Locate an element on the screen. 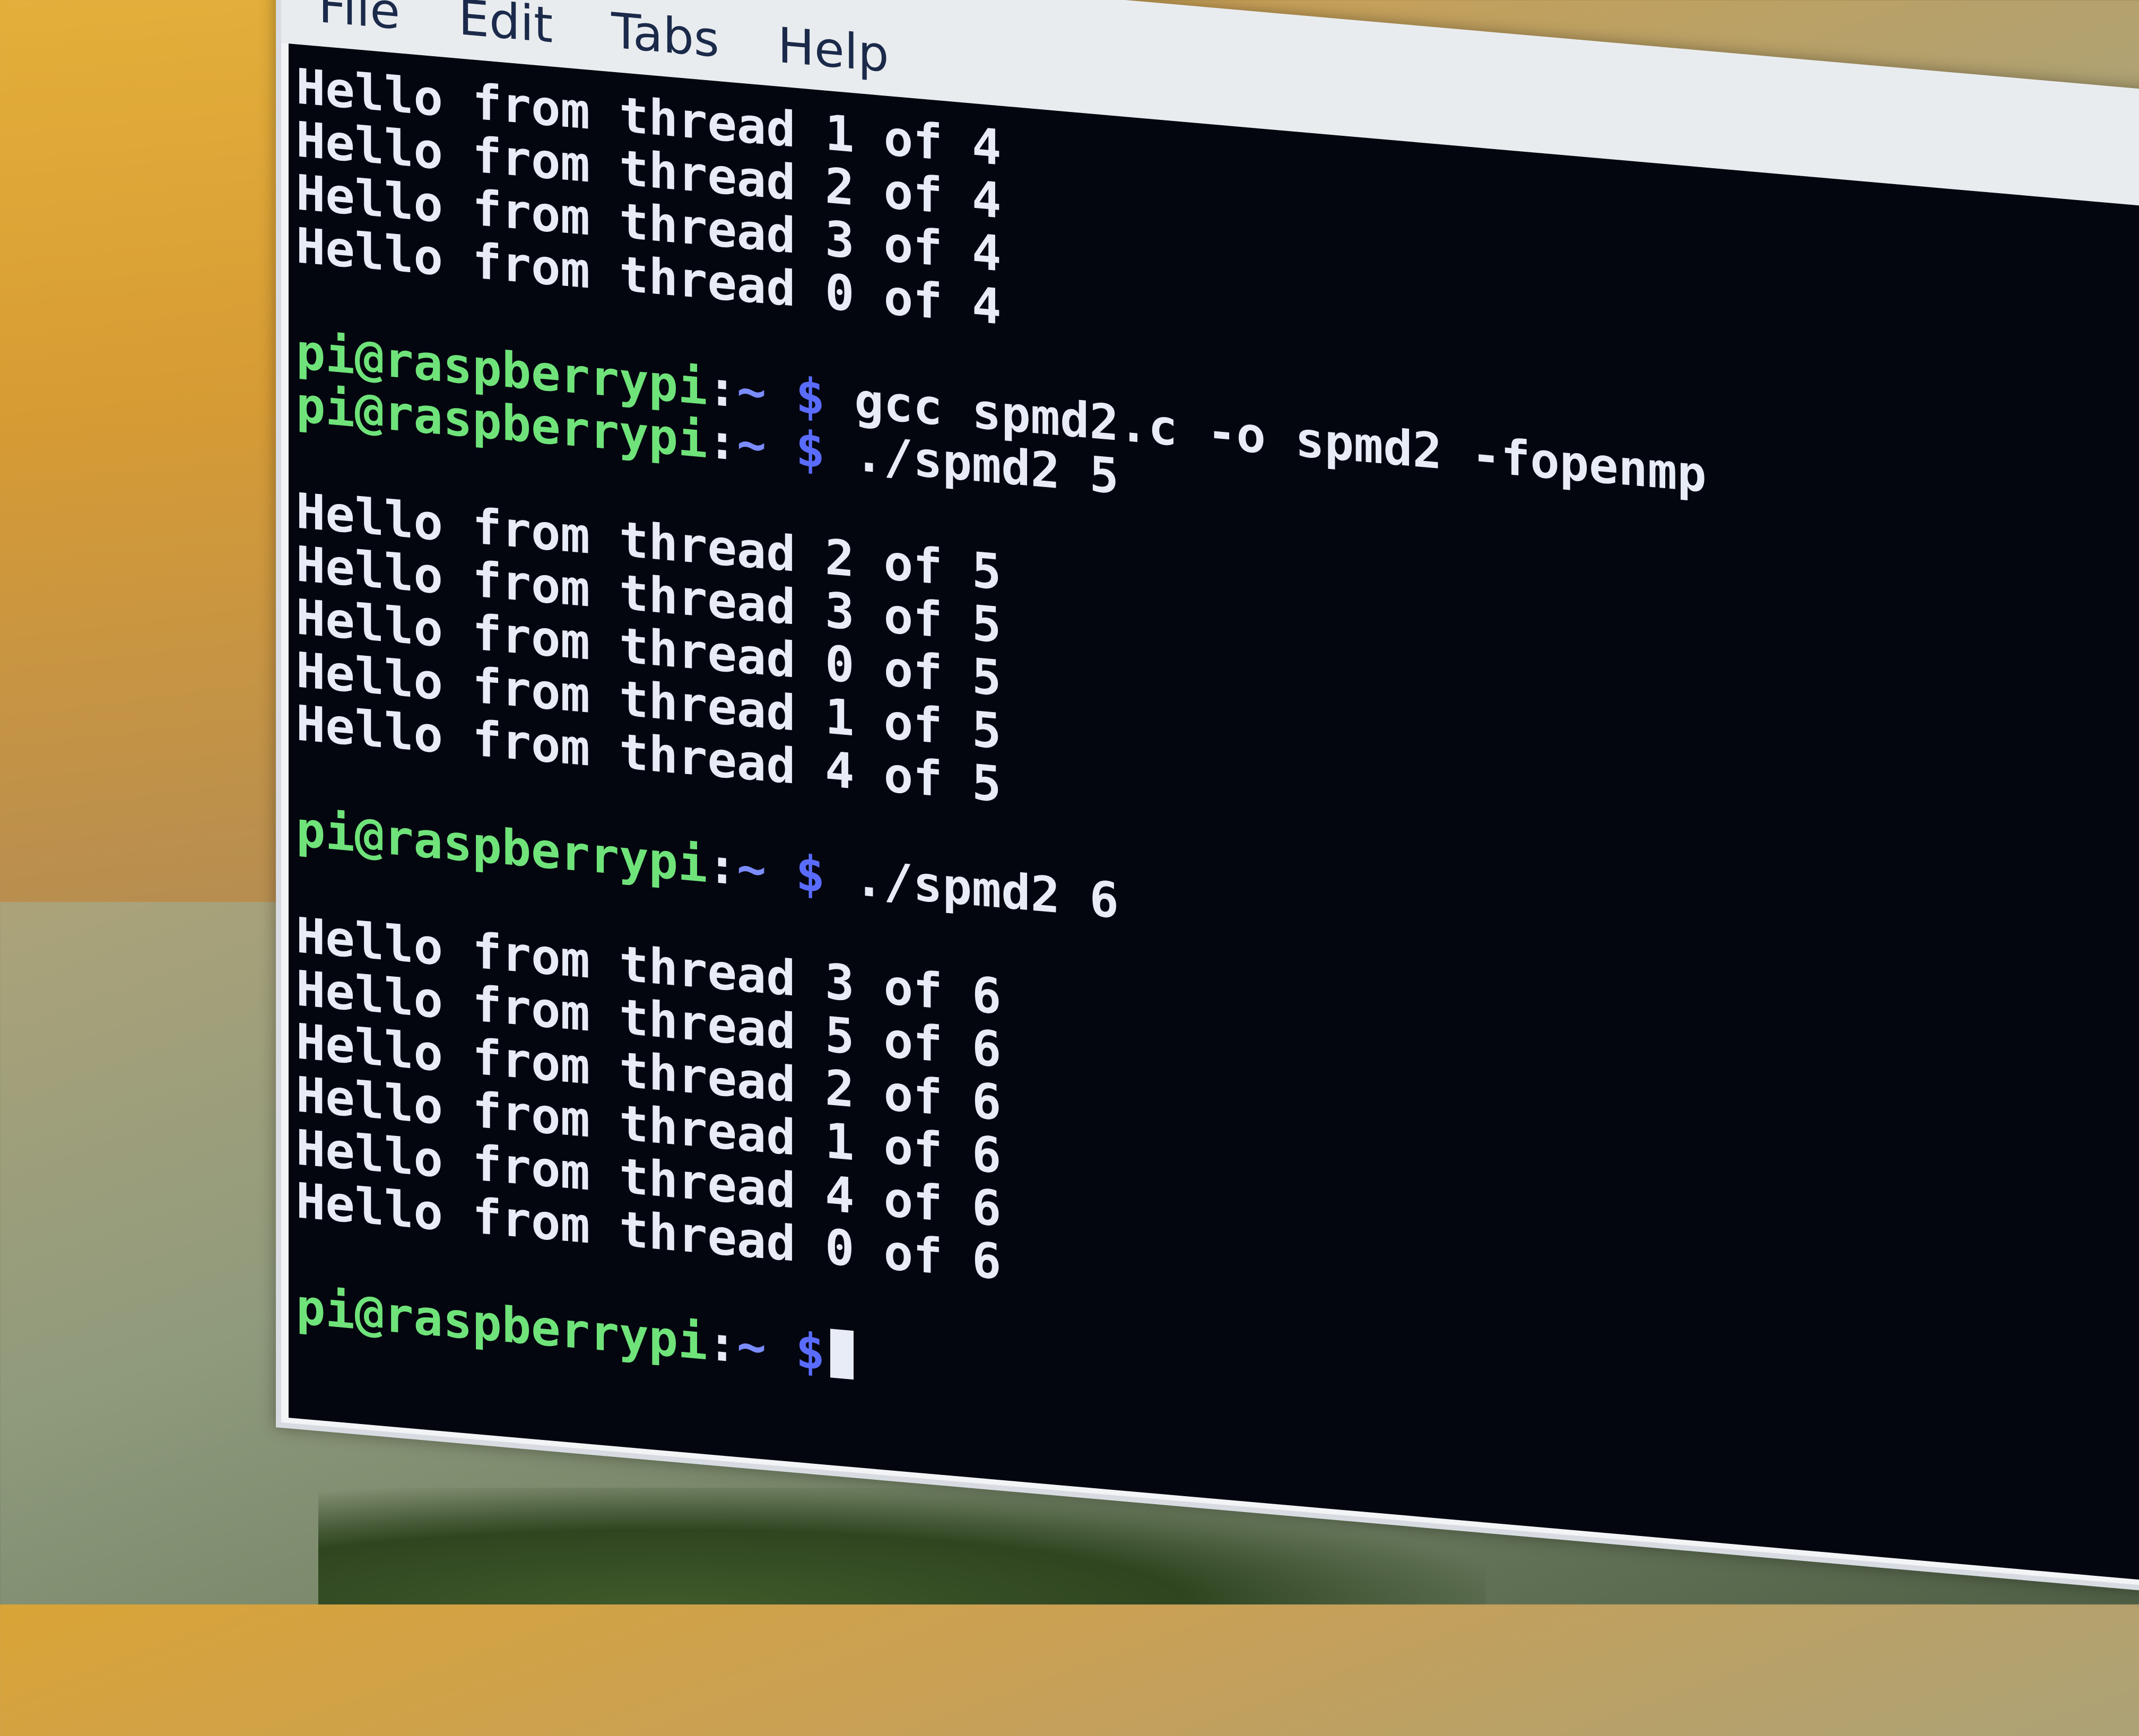 This screenshot has width=2139, height=1736. text-cursor is located at coordinates (842, 1354).